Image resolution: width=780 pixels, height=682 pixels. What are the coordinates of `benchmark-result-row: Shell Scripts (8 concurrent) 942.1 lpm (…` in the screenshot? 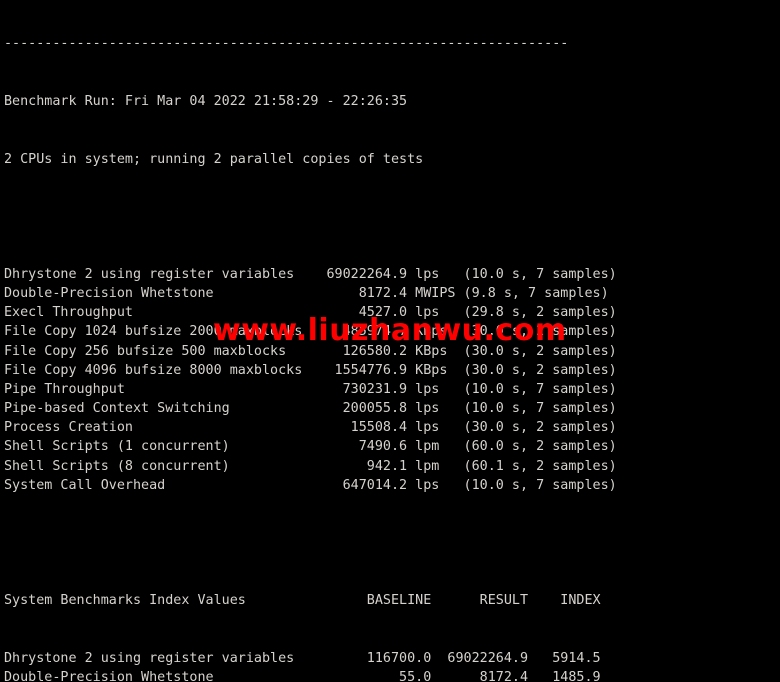 It's located at (310, 466).